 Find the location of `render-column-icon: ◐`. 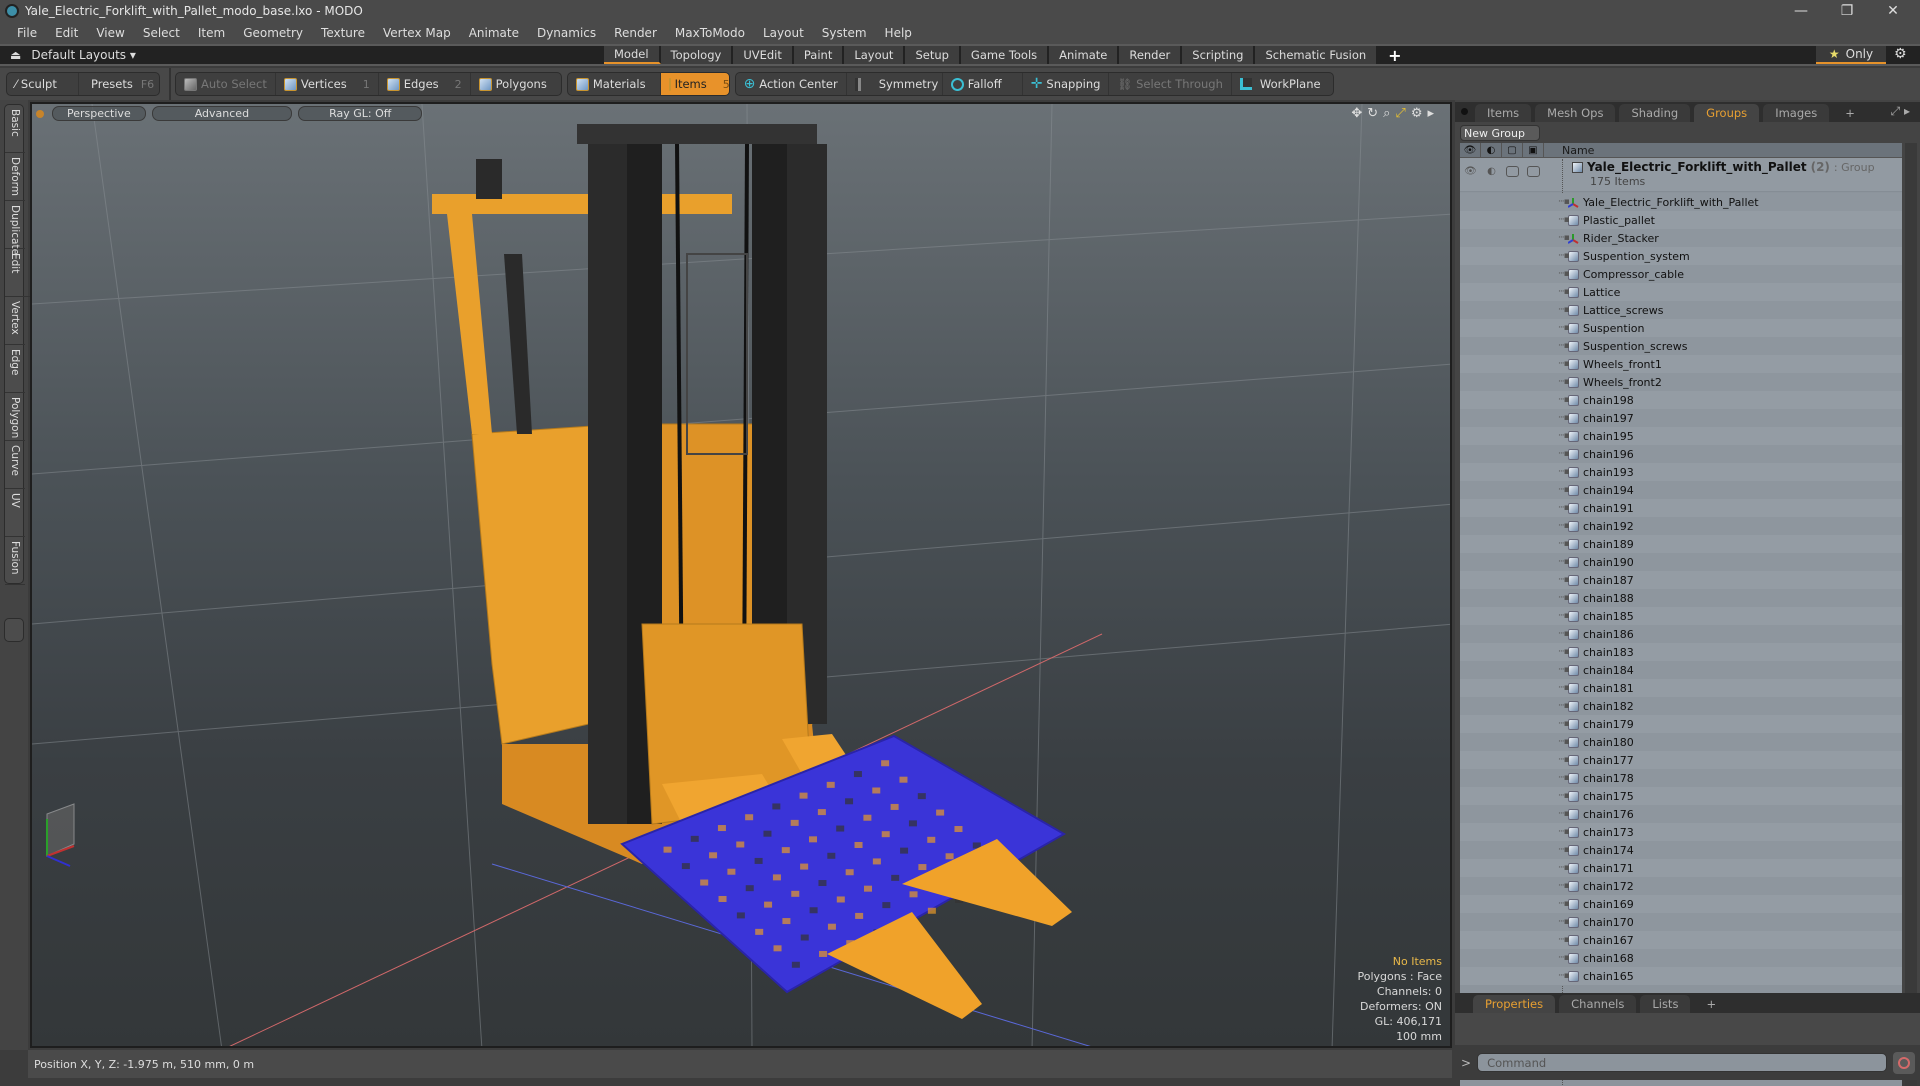

render-column-icon: ◐ is located at coordinates (1491, 150).